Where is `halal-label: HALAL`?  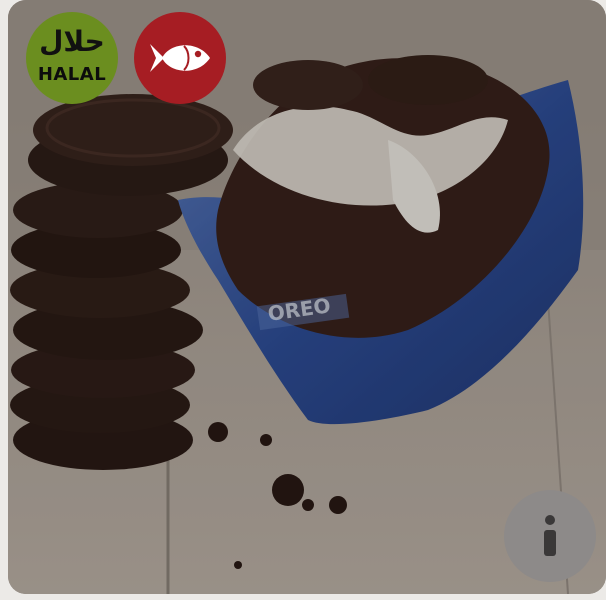
halal-label: HALAL is located at coordinates (72, 74).